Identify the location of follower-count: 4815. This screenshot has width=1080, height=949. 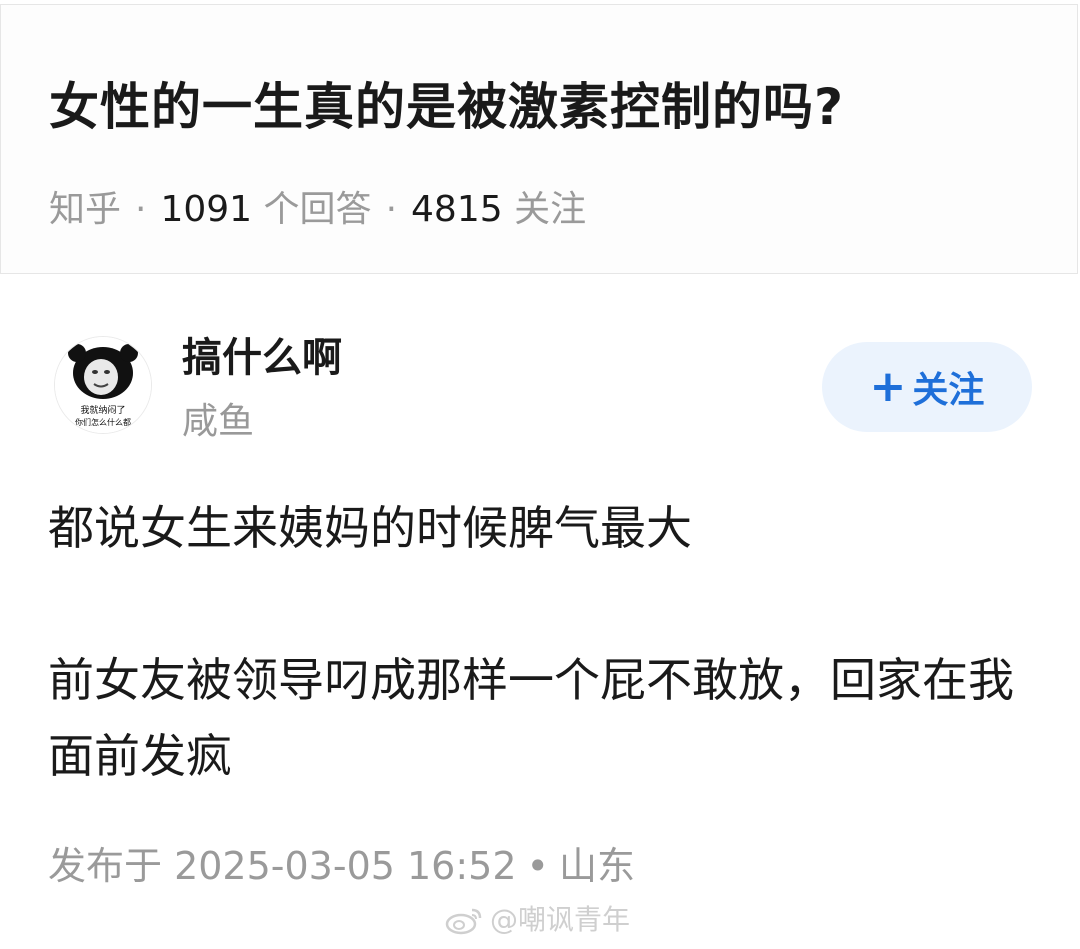
(457, 209).